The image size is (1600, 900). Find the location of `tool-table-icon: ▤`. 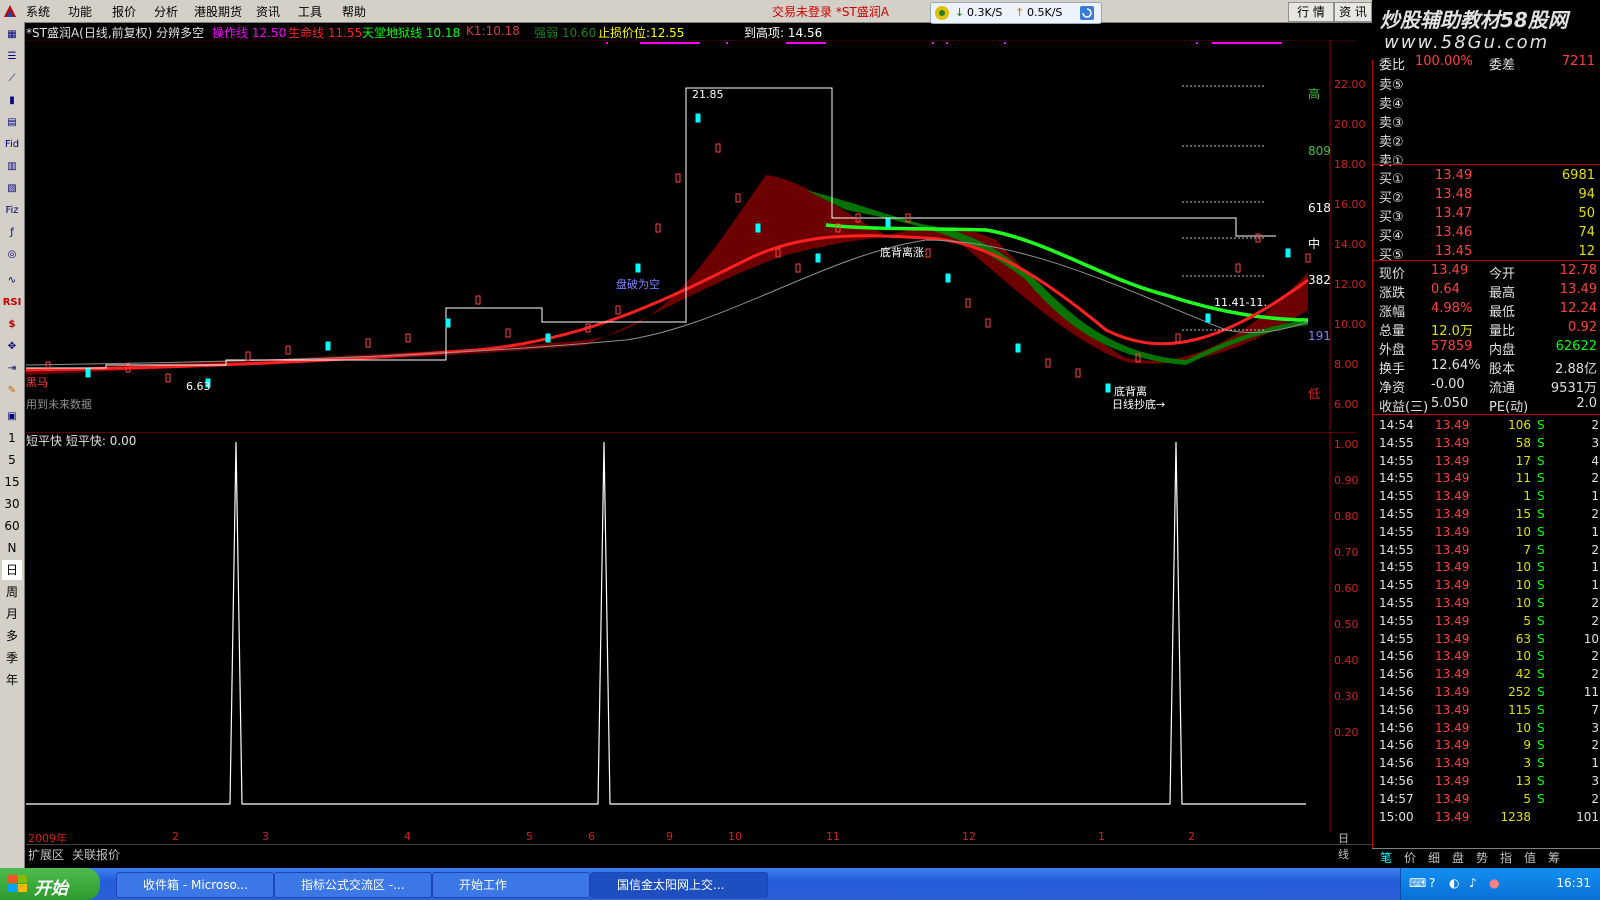

tool-table-icon: ▤ is located at coordinates (12, 123).